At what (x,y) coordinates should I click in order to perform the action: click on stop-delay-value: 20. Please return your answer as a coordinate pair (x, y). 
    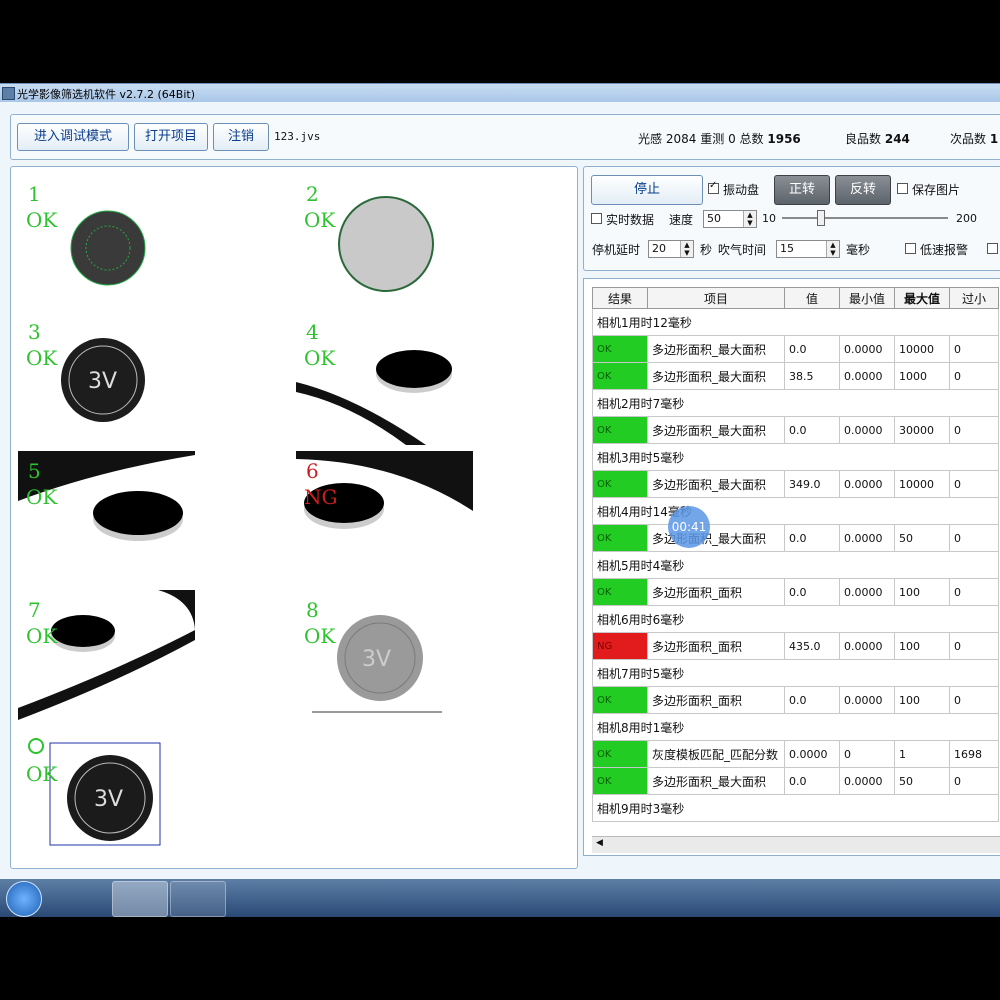
    Looking at the image, I should click on (659, 248).